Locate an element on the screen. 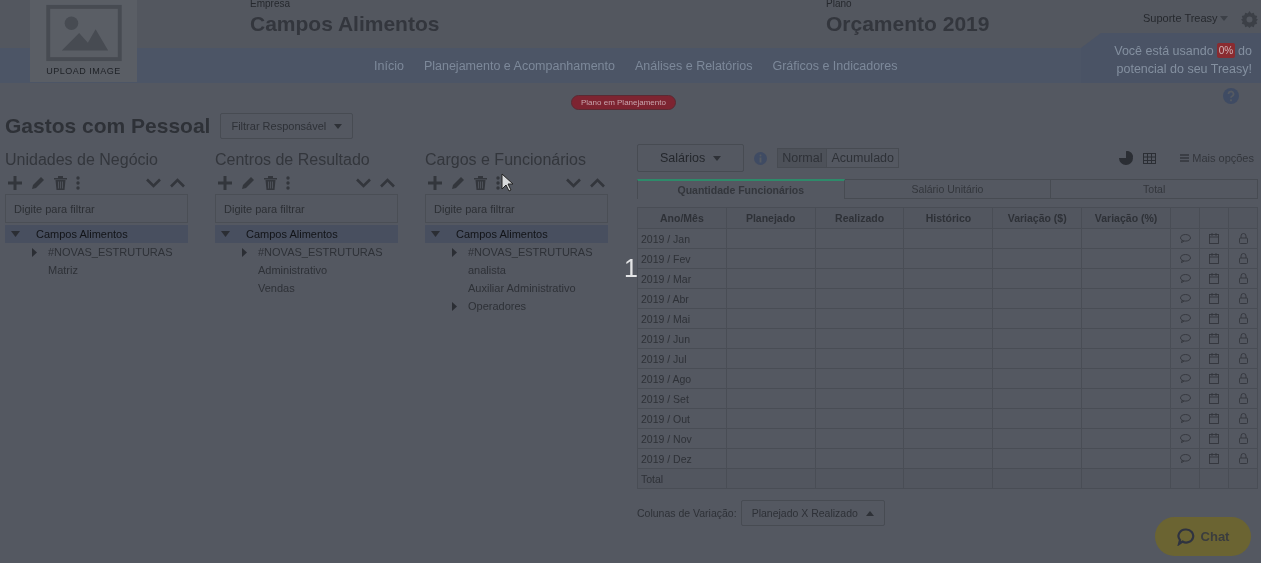  usage-text: Você está usando is located at coordinates (1164, 51).